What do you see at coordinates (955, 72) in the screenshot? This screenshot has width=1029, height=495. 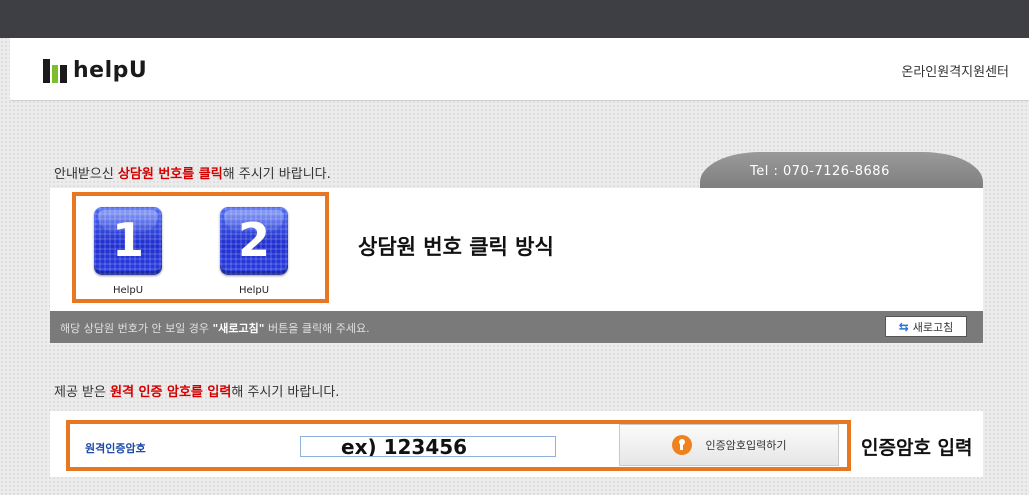 I see `center-name: 온라인원격지원센터` at bounding box center [955, 72].